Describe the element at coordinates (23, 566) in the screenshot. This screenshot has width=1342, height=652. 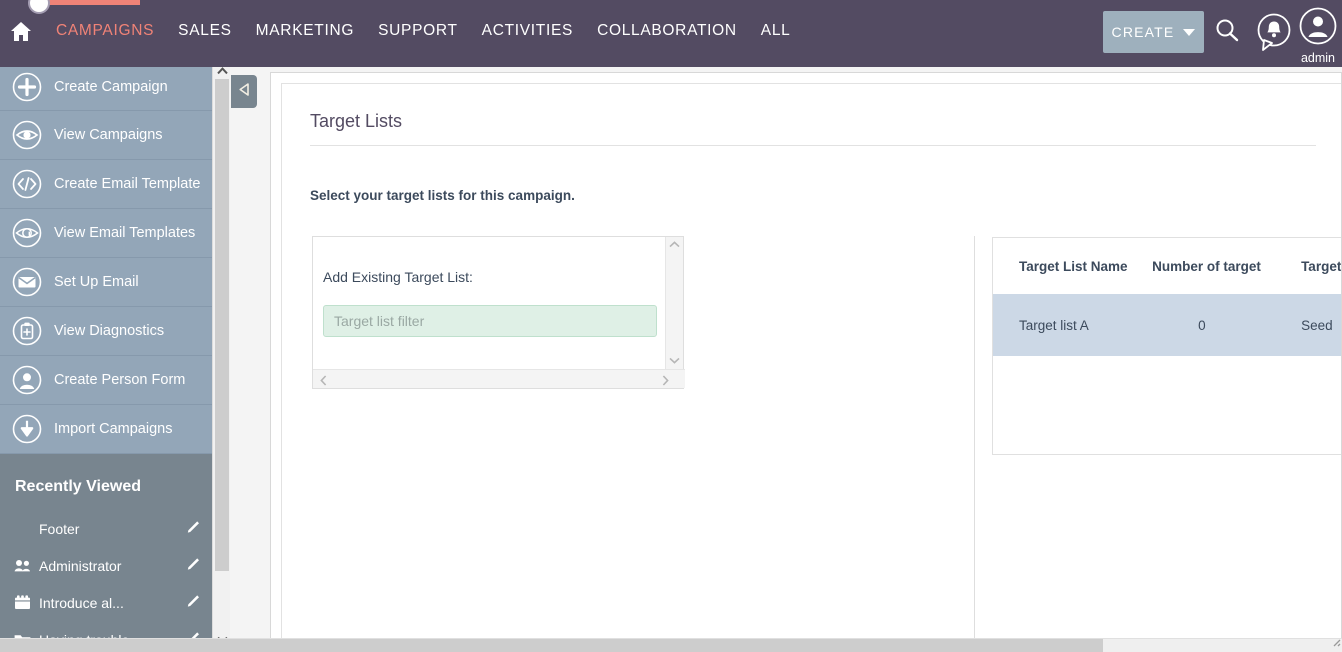
I see `users-icon` at that location.